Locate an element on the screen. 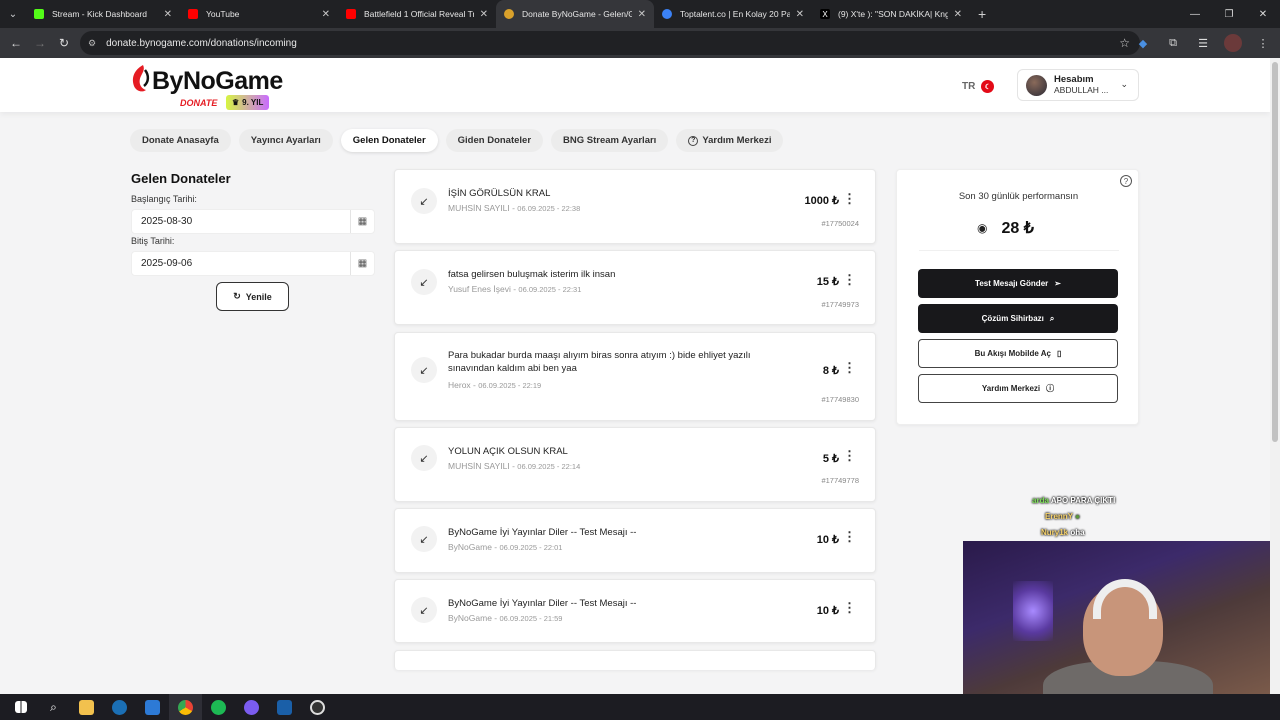 This screenshot has height=720, width=1280. donation-meta: ByNoGame - 06.09.2025 - 21:59 is located at coordinates (505, 618).